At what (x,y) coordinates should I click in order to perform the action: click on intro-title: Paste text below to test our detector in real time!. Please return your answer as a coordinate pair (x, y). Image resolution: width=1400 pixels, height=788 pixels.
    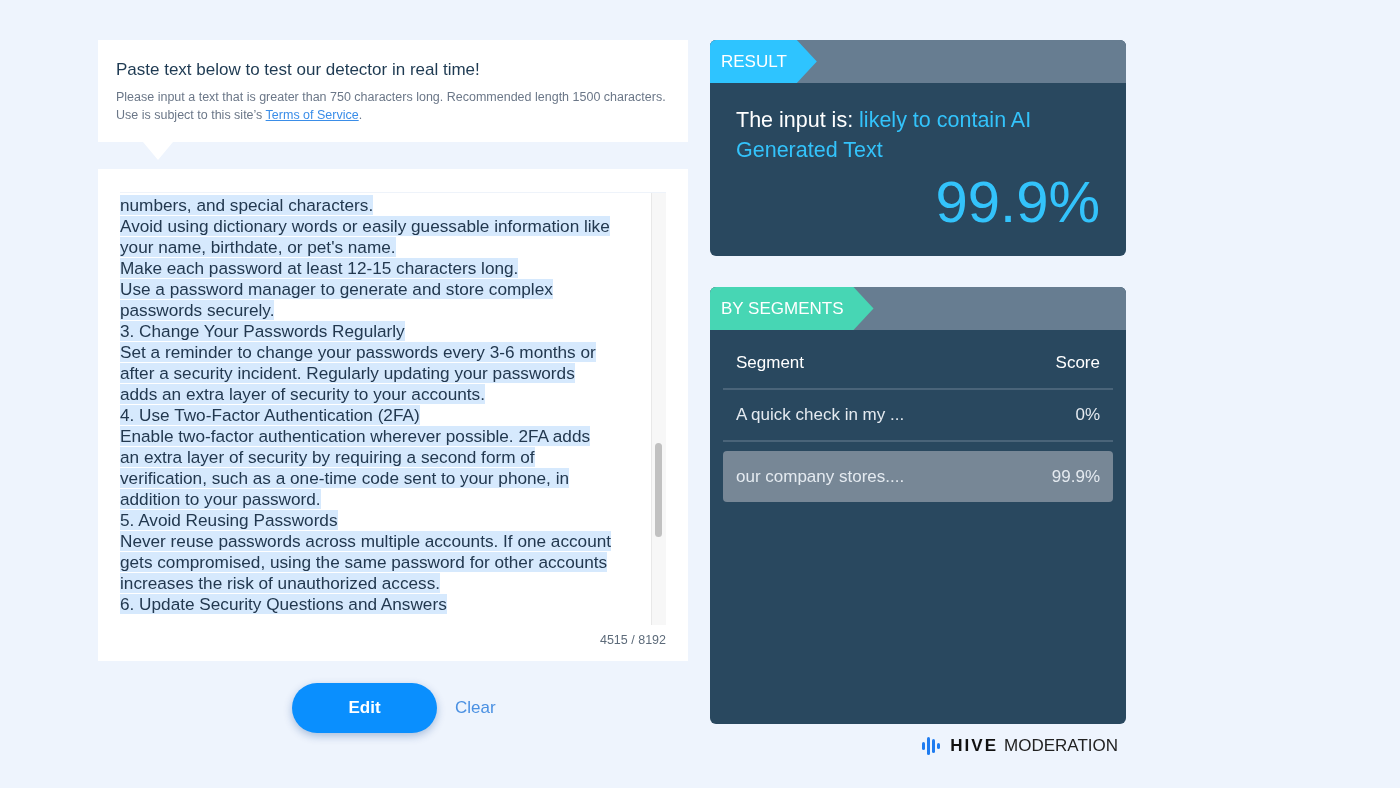
    Looking at the image, I should click on (298, 70).